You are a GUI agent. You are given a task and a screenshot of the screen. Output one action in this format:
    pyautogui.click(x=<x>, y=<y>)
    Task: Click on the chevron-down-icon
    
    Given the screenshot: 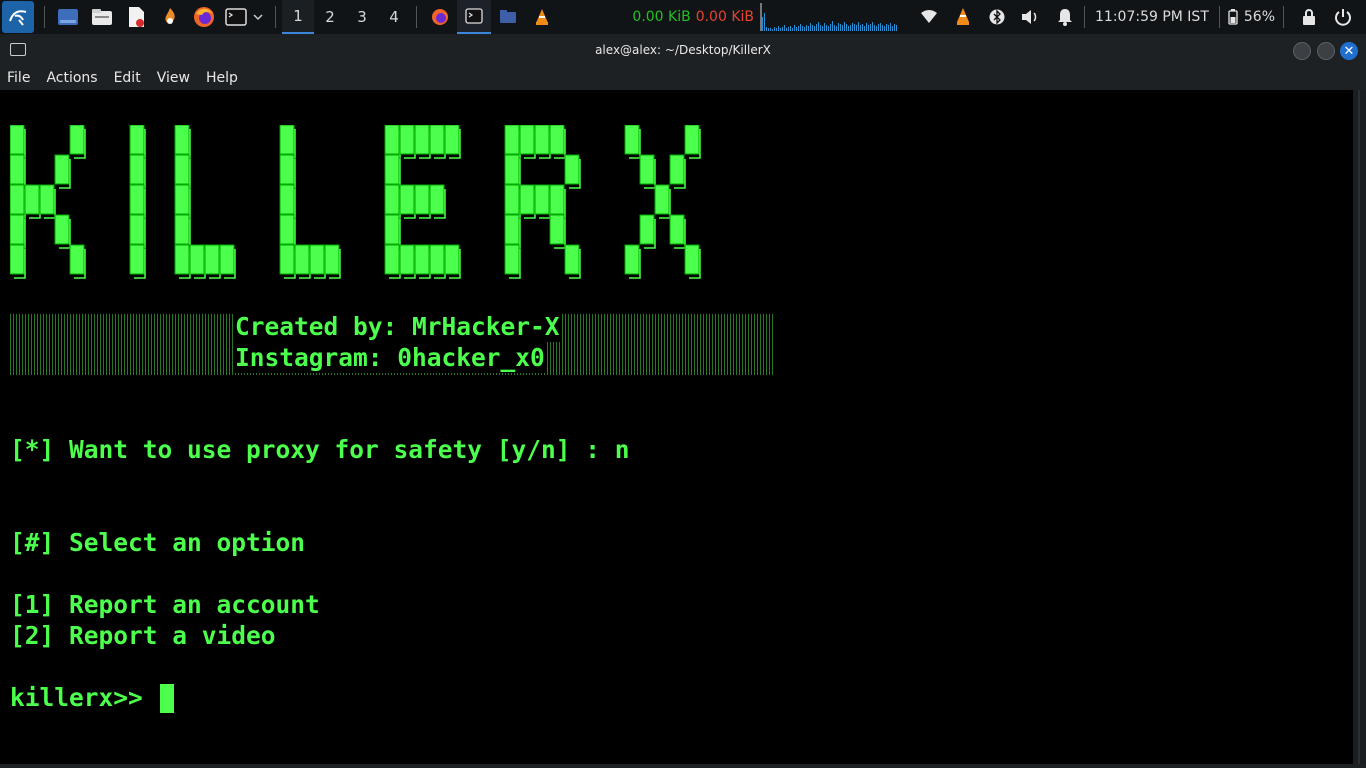 What is the action you would take?
    pyautogui.click(x=258, y=17)
    